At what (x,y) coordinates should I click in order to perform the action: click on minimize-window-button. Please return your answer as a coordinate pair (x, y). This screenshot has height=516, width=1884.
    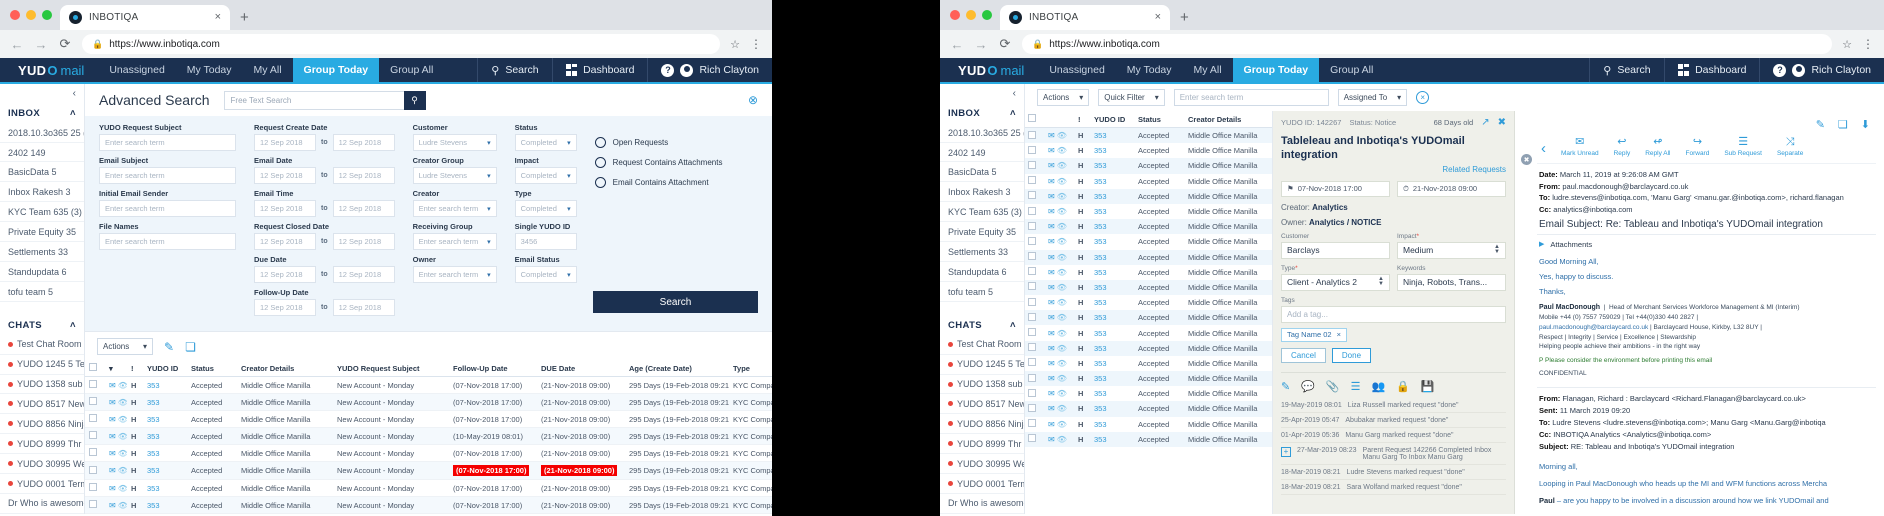
    Looking at the image, I should click on (31, 15).